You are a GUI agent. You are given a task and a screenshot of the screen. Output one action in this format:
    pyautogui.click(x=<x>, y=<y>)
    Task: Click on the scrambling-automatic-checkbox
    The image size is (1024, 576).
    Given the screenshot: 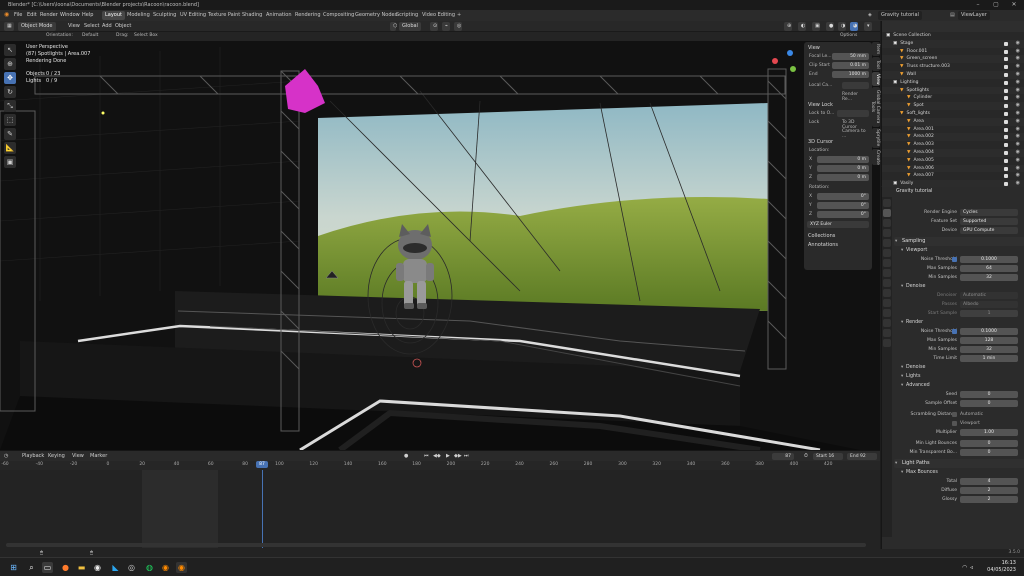 What is the action you would take?
    pyautogui.click(x=954, y=414)
    